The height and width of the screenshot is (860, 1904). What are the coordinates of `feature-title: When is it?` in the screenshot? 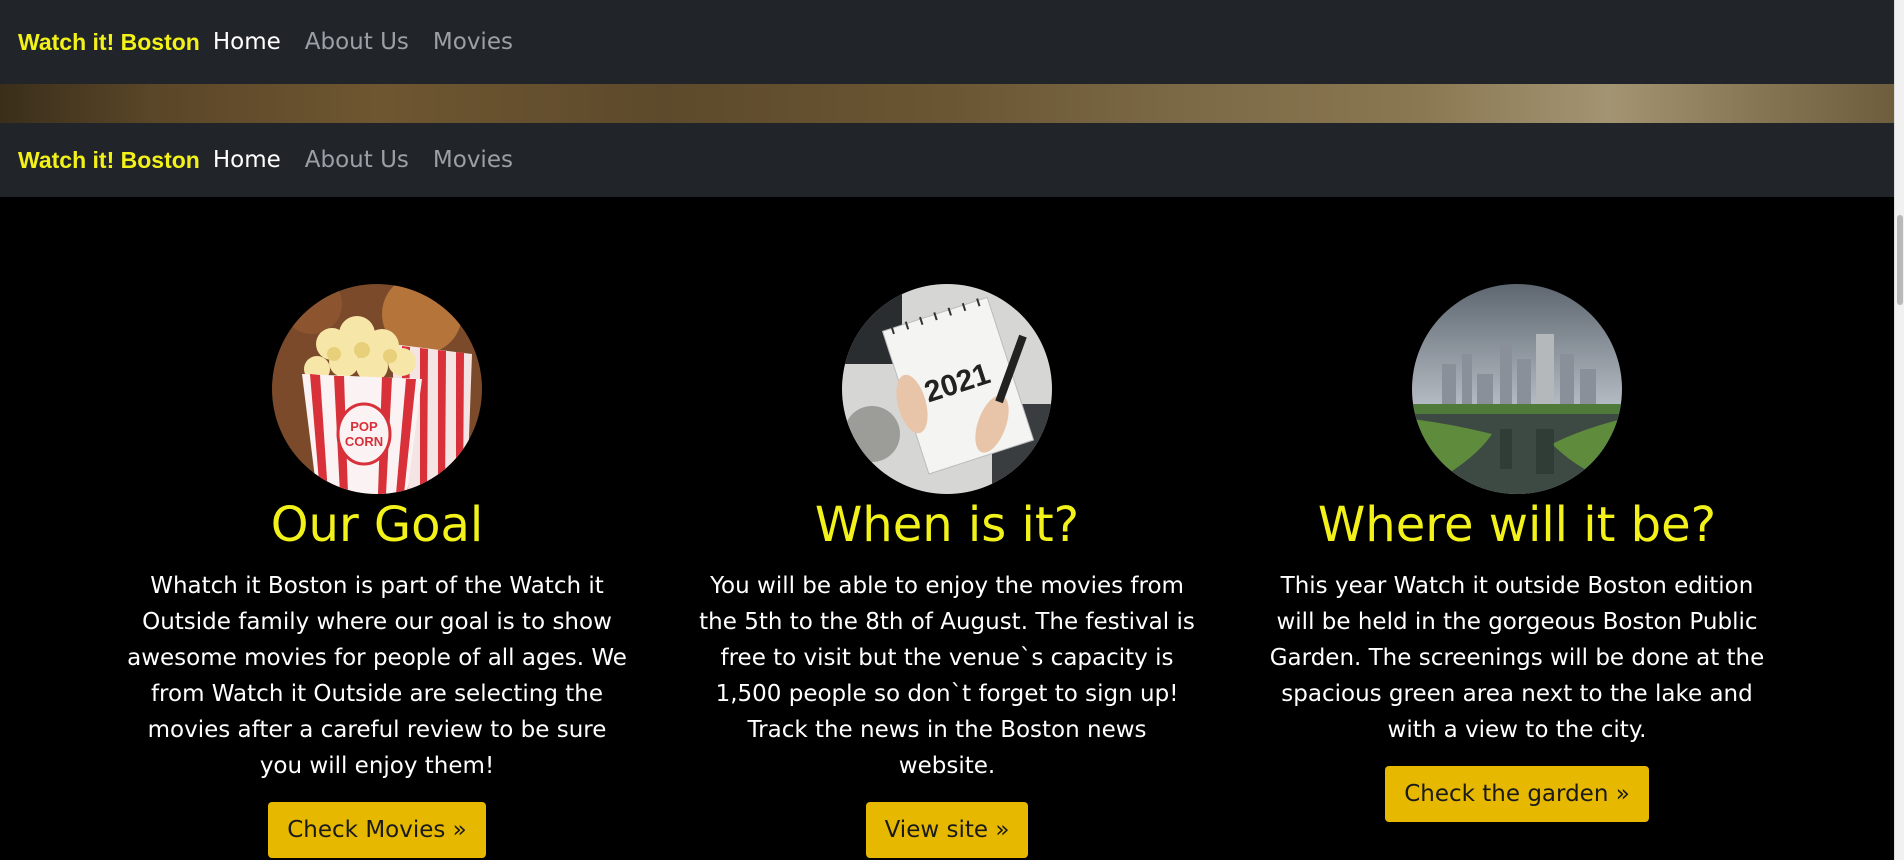 It's located at (947, 525).